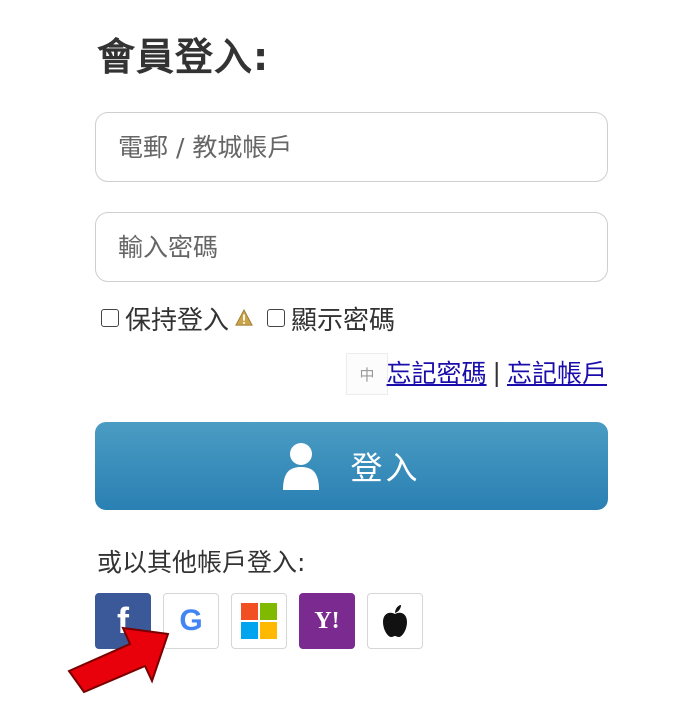 This screenshot has height=703, width=693. What do you see at coordinates (557, 372) in the screenshot?
I see `forgot-account-link: 忘記帳戶` at bounding box center [557, 372].